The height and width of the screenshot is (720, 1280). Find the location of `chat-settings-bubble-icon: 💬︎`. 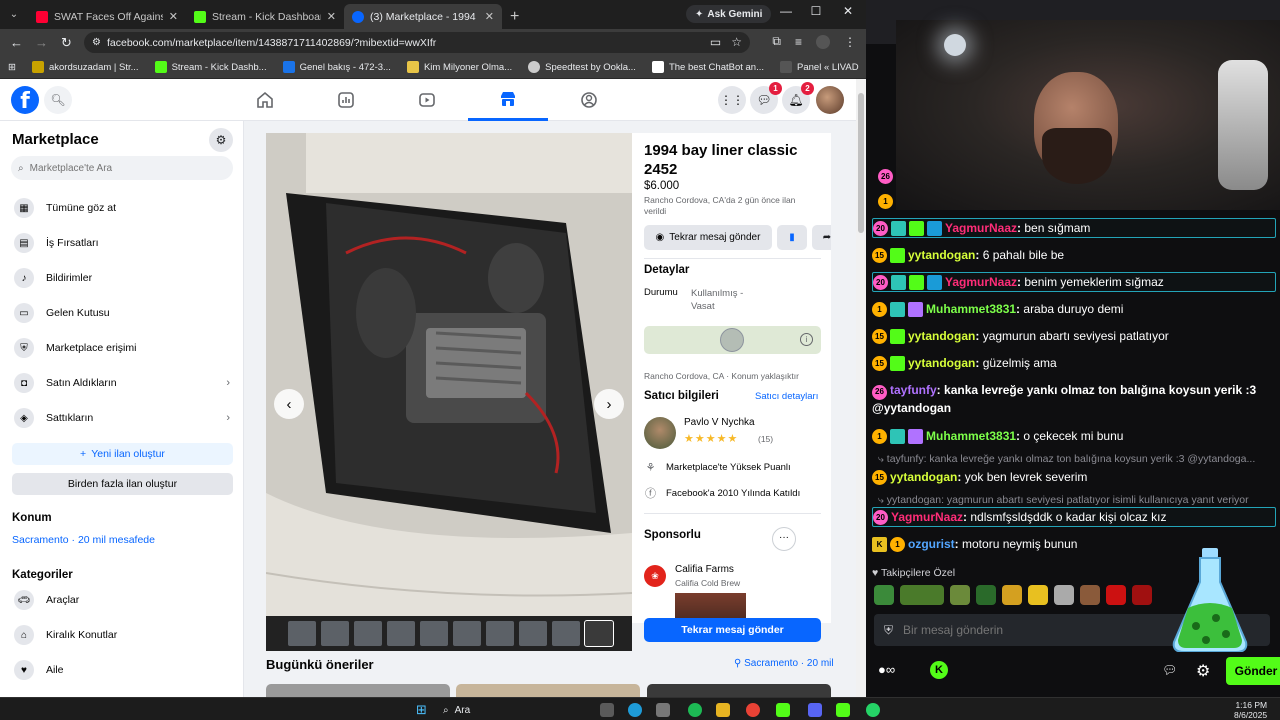

chat-settings-bubble-icon: 💬︎ is located at coordinates (1169, 670).